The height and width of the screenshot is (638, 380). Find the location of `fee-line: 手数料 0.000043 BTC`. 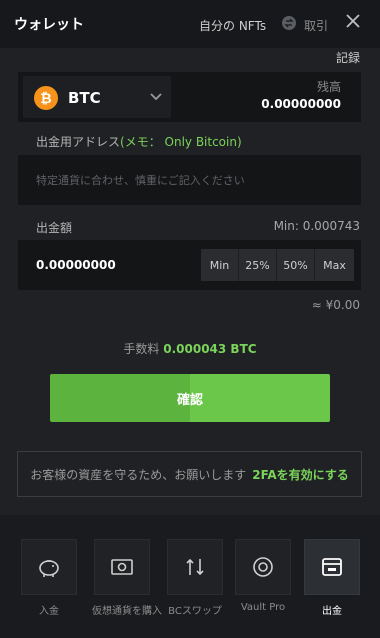

fee-line: 手数料 0.000043 BTC is located at coordinates (190, 348).